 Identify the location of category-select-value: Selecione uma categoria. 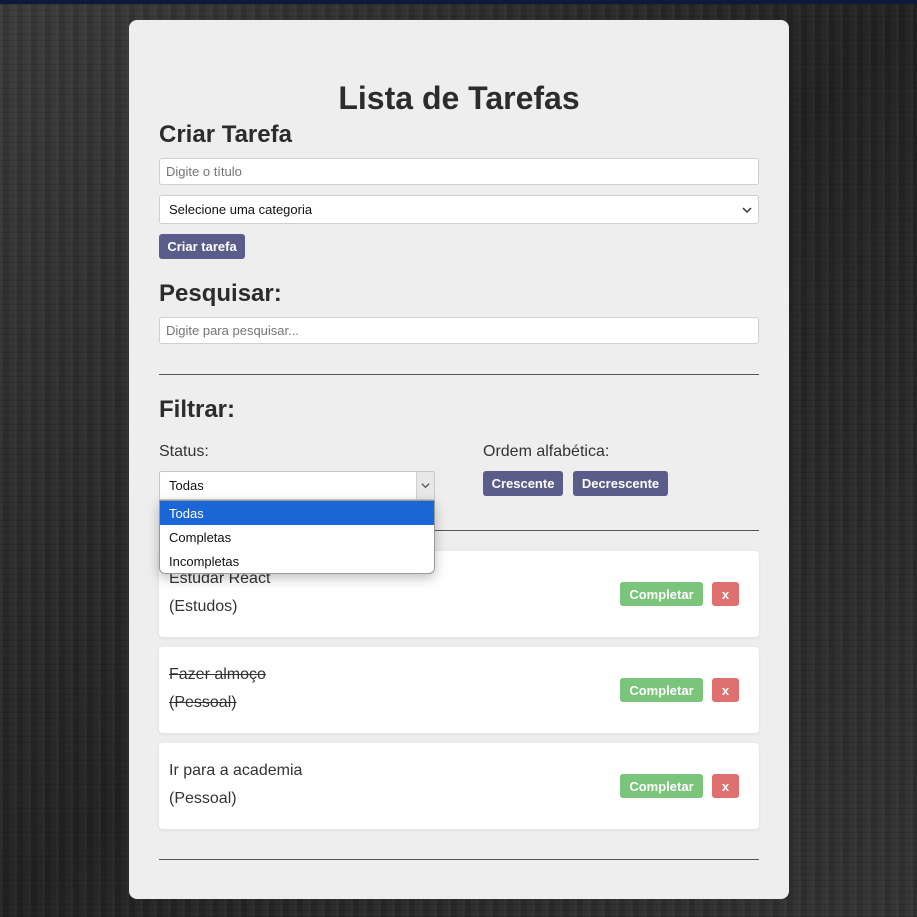
(241, 209).